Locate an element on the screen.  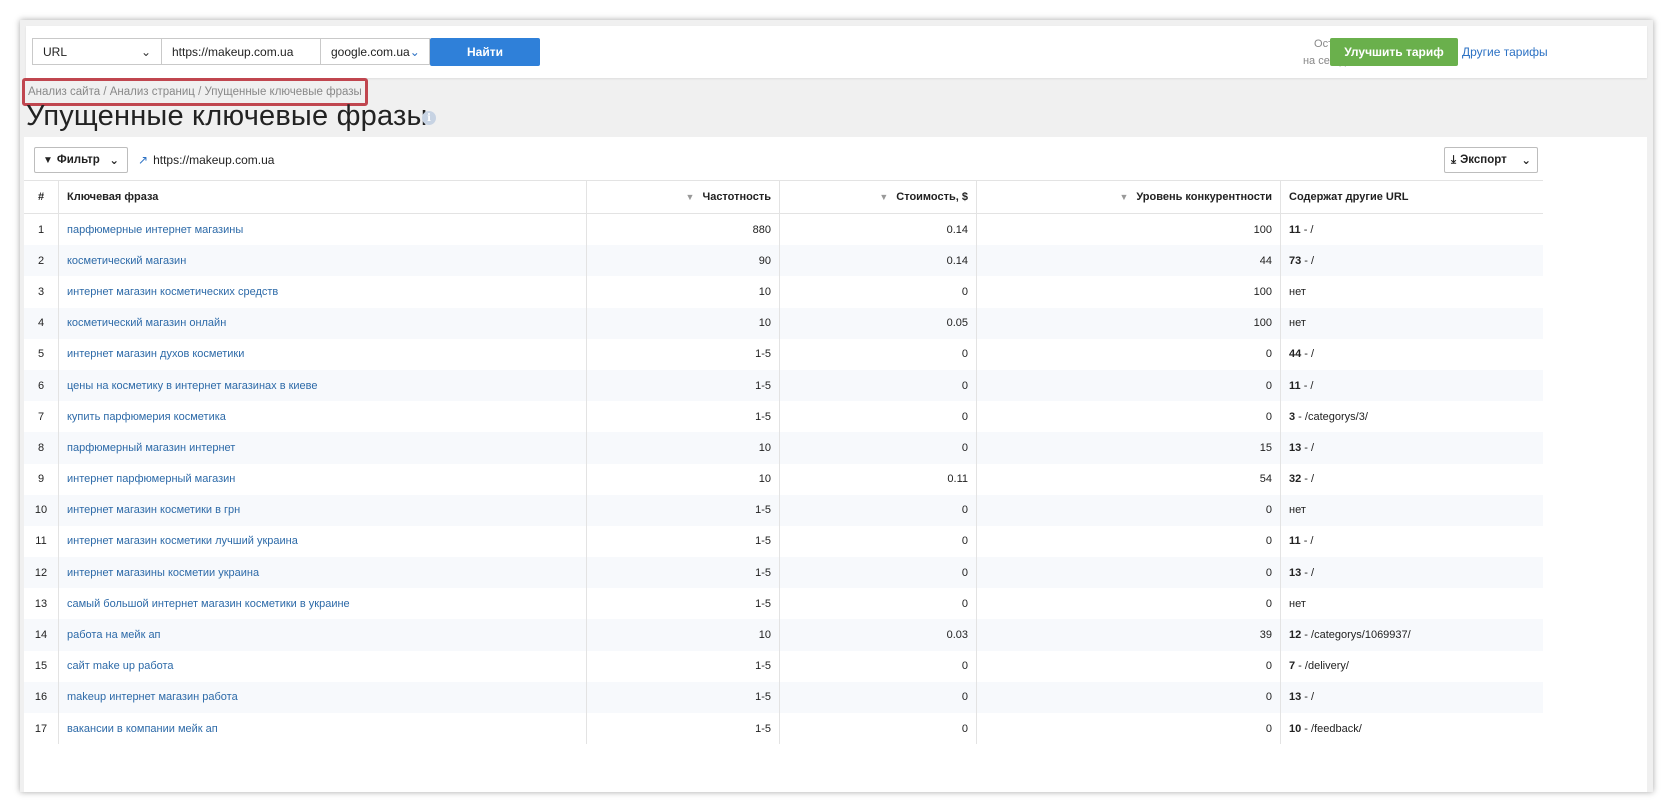
row-index: 8 is located at coordinates (41, 448).